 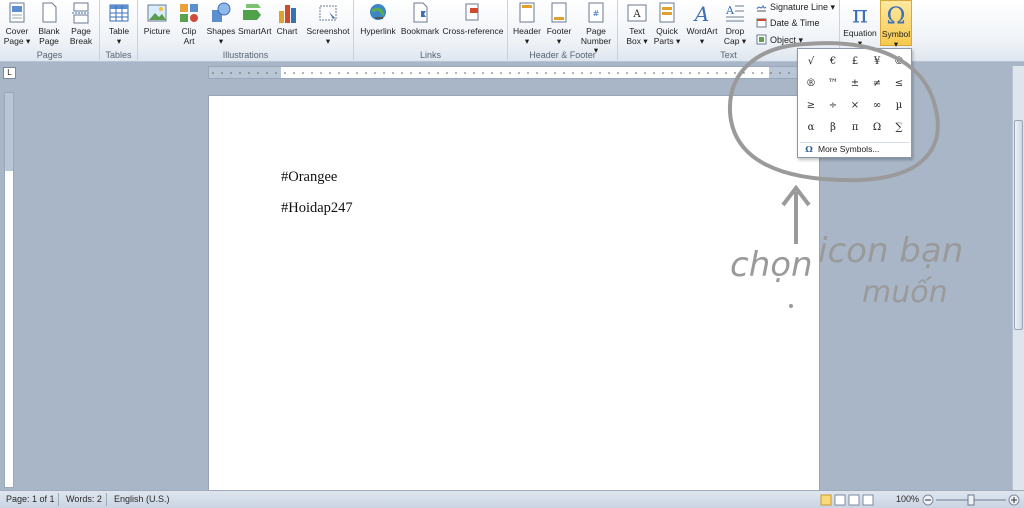 I want to click on symbol-cell: ÷, so click(x=833, y=106).